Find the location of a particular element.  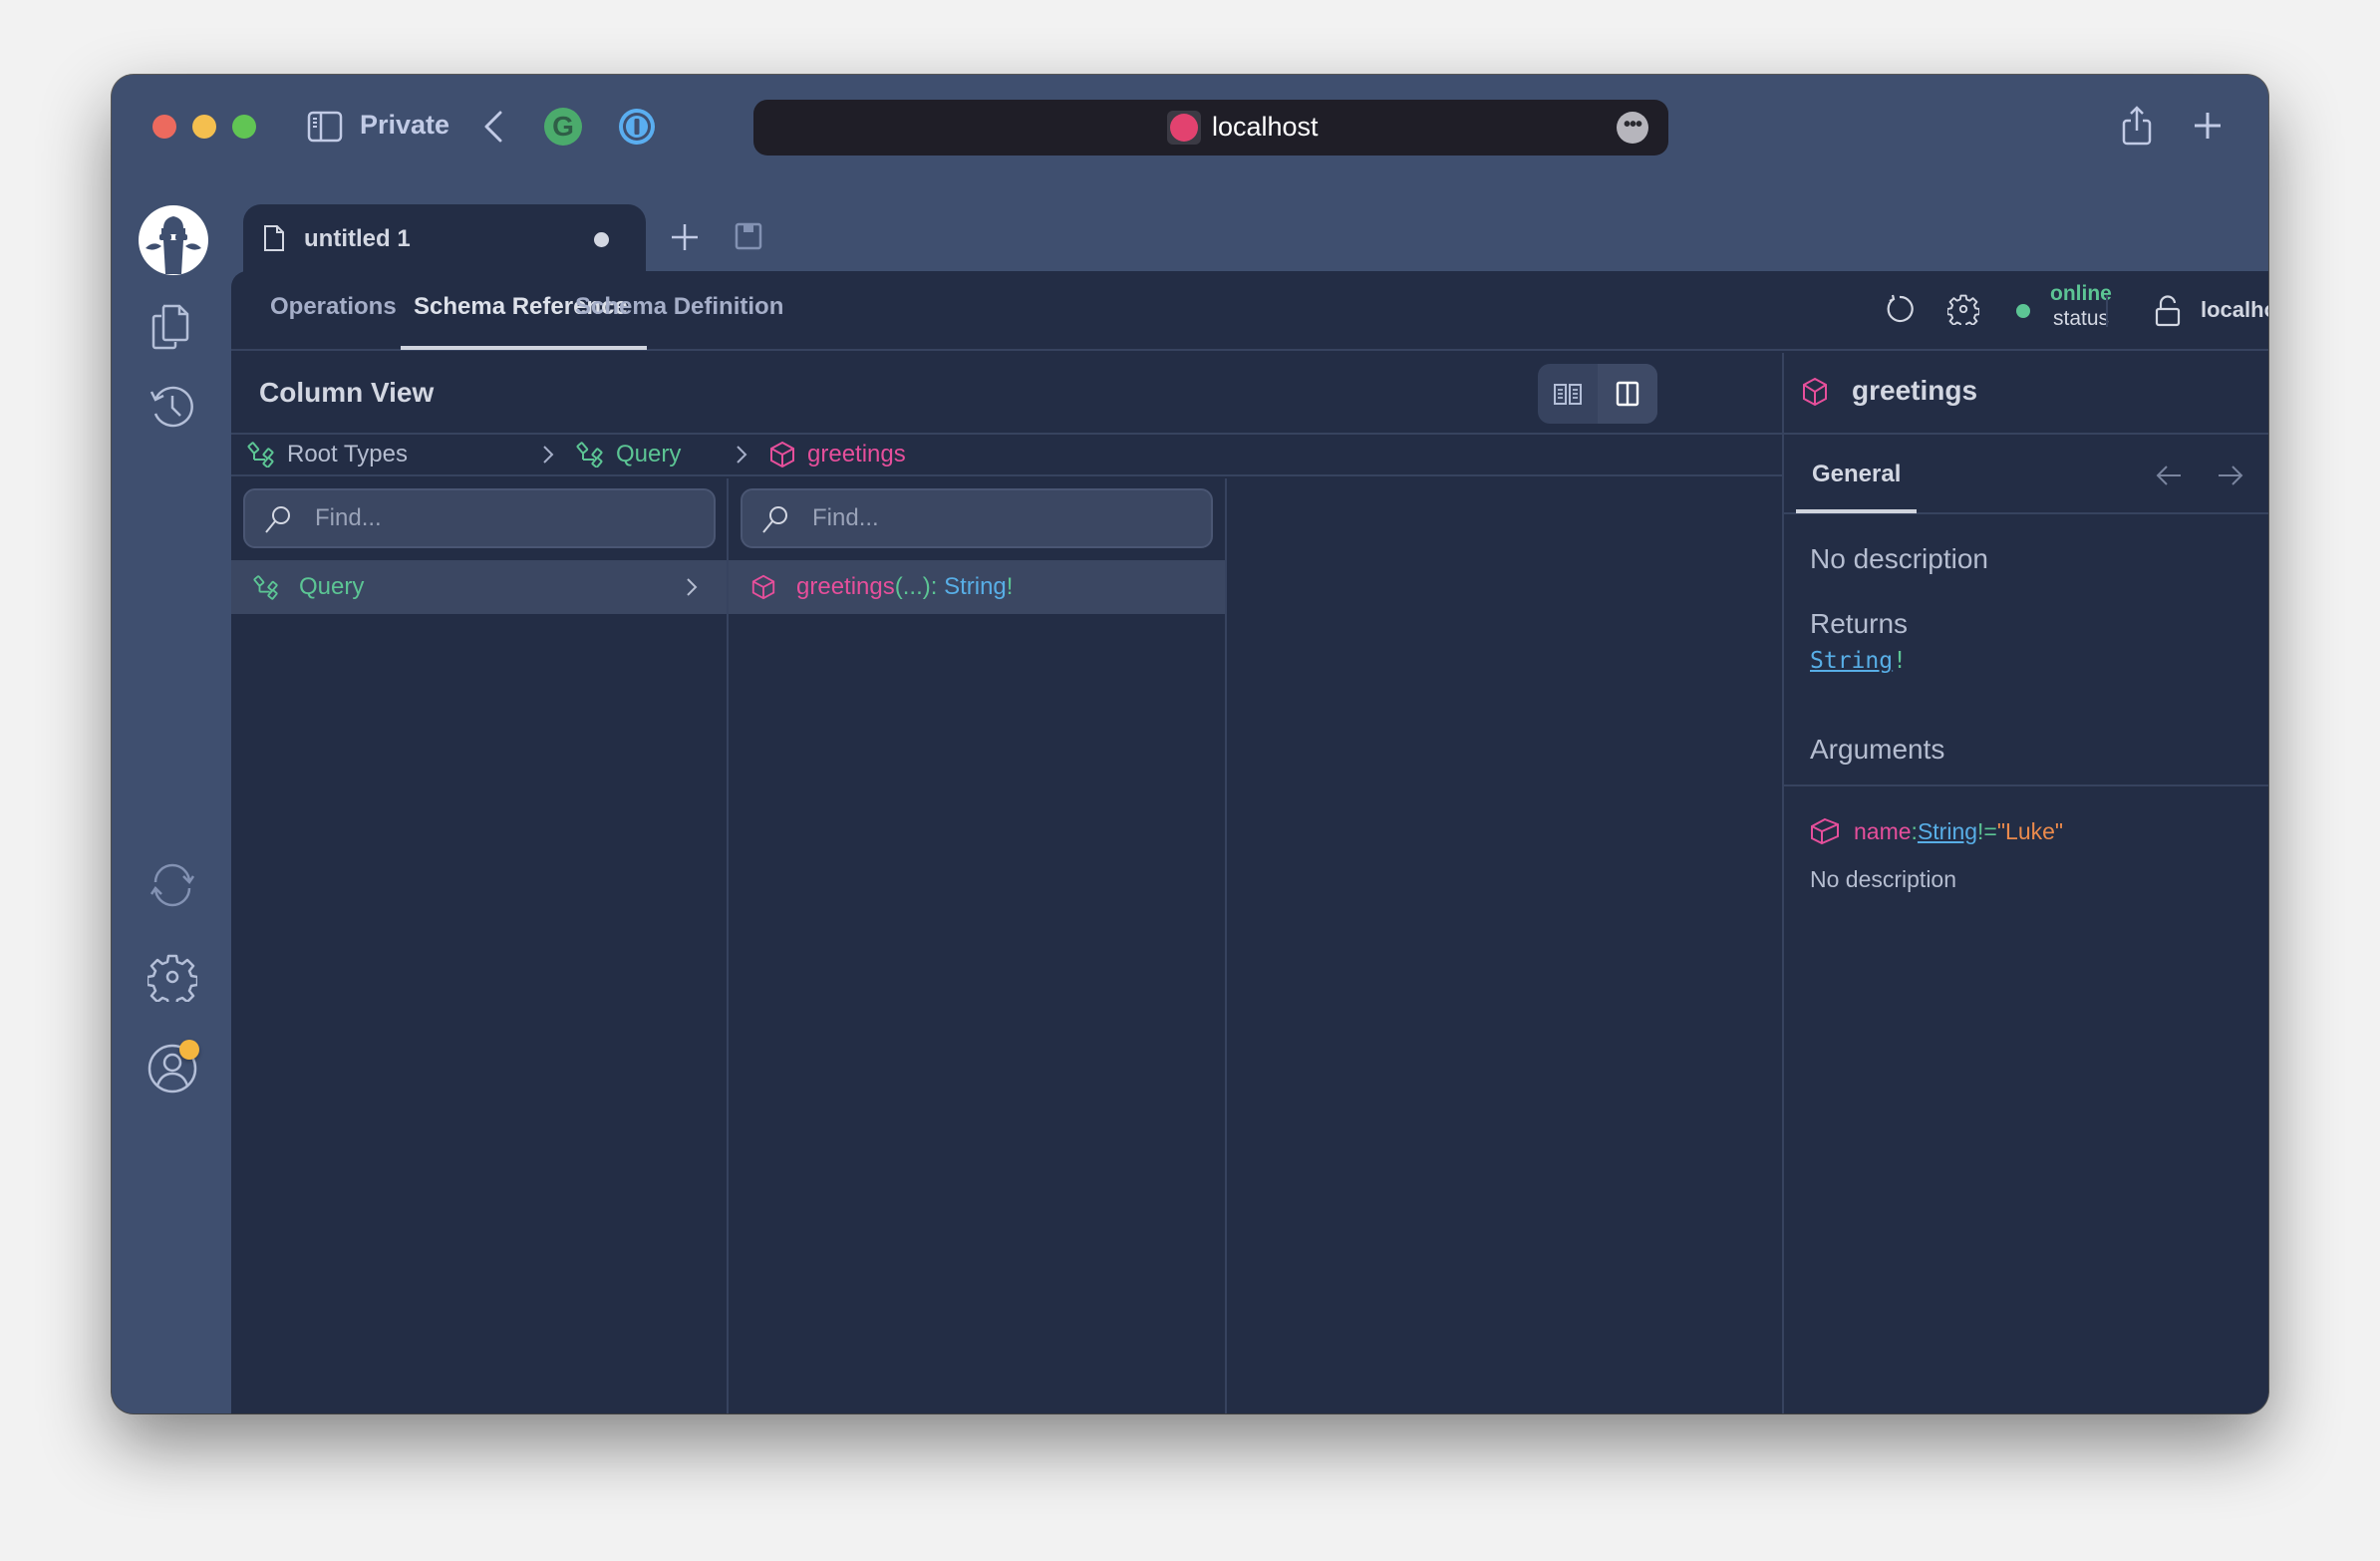

returns-type: String! is located at coordinates (1858, 661).